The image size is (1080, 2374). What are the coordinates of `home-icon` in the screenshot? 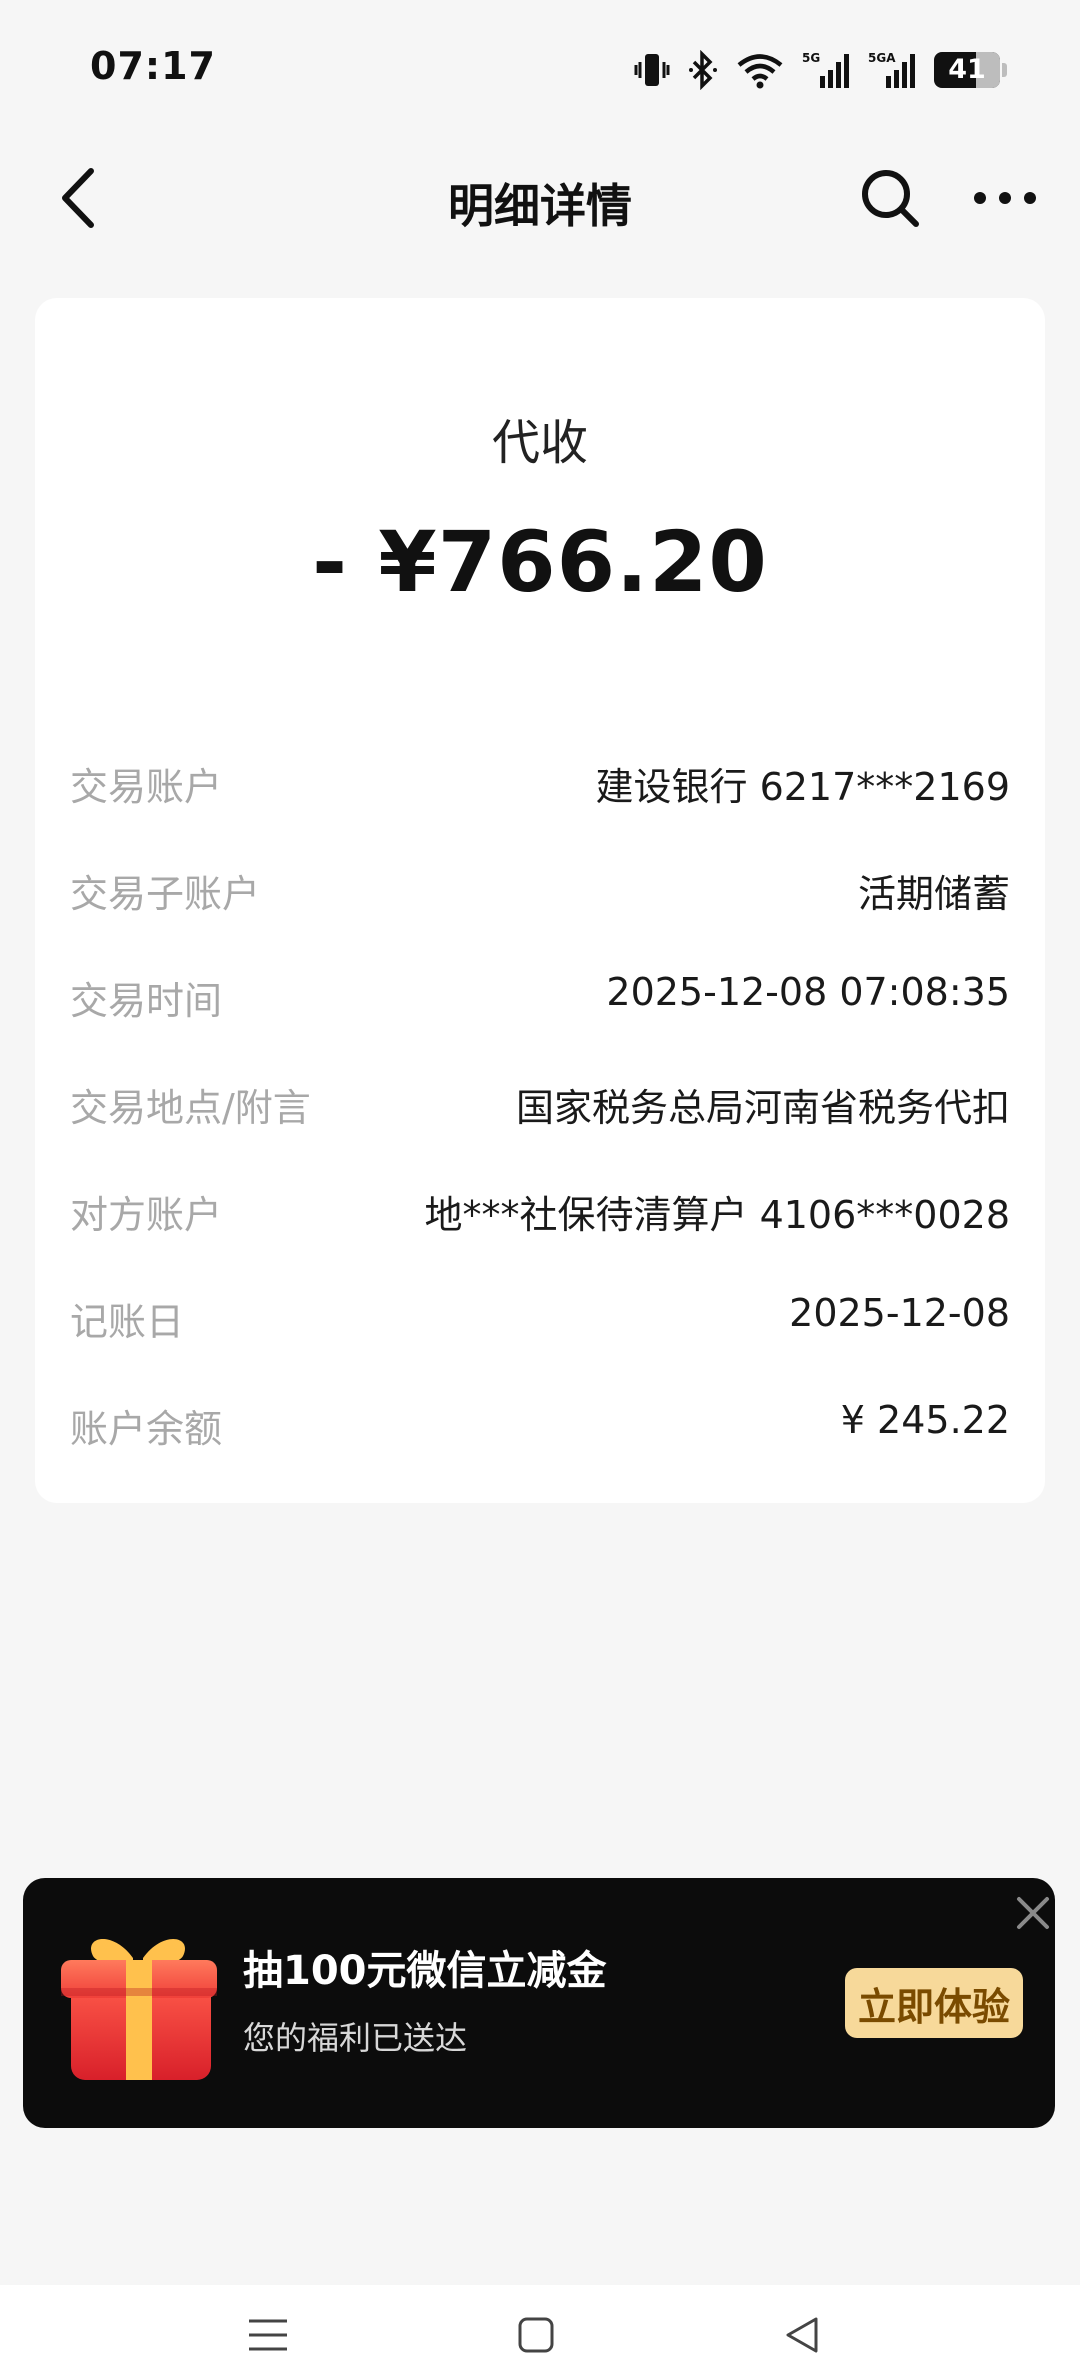 It's located at (536, 2335).